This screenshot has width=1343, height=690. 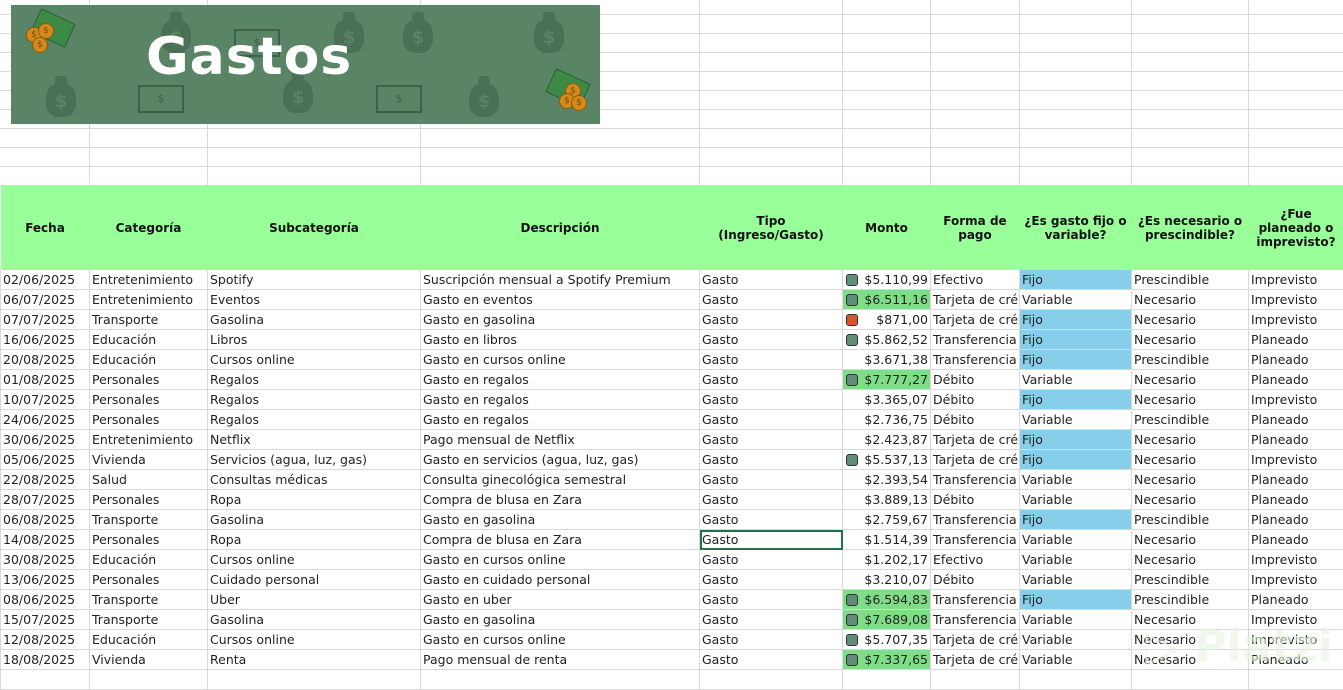 I want to click on cell-descripcion: Suscripción mensual a Spotify Premium, so click(x=560, y=280).